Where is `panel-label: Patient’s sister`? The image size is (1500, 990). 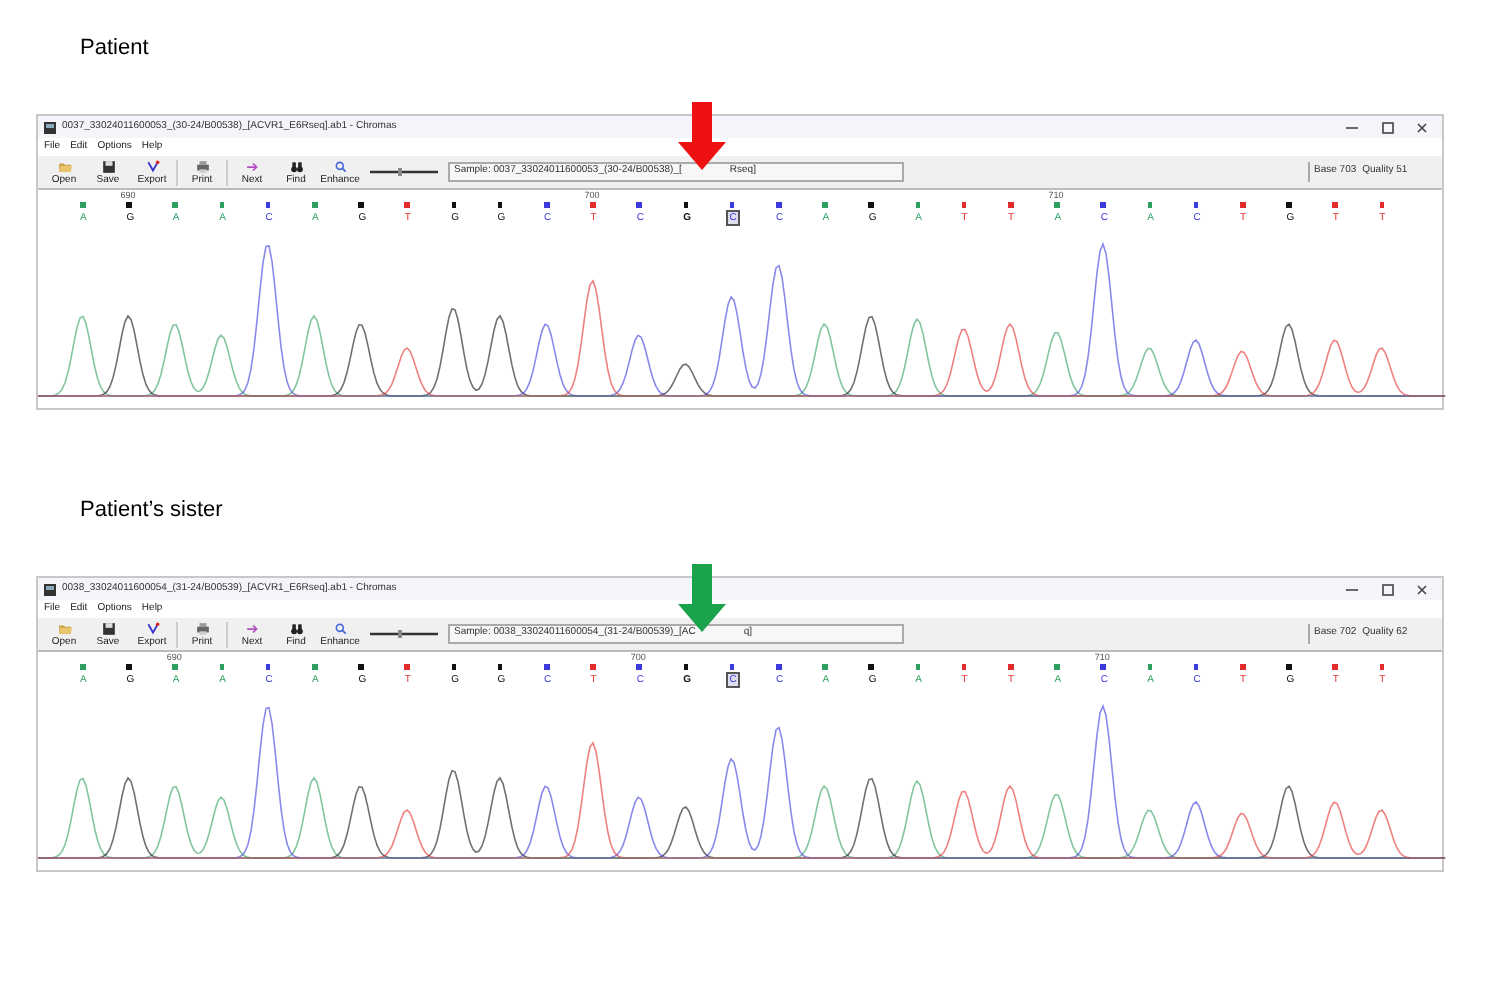 panel-label: Patient’s sister is located at coordinates (152, 511).